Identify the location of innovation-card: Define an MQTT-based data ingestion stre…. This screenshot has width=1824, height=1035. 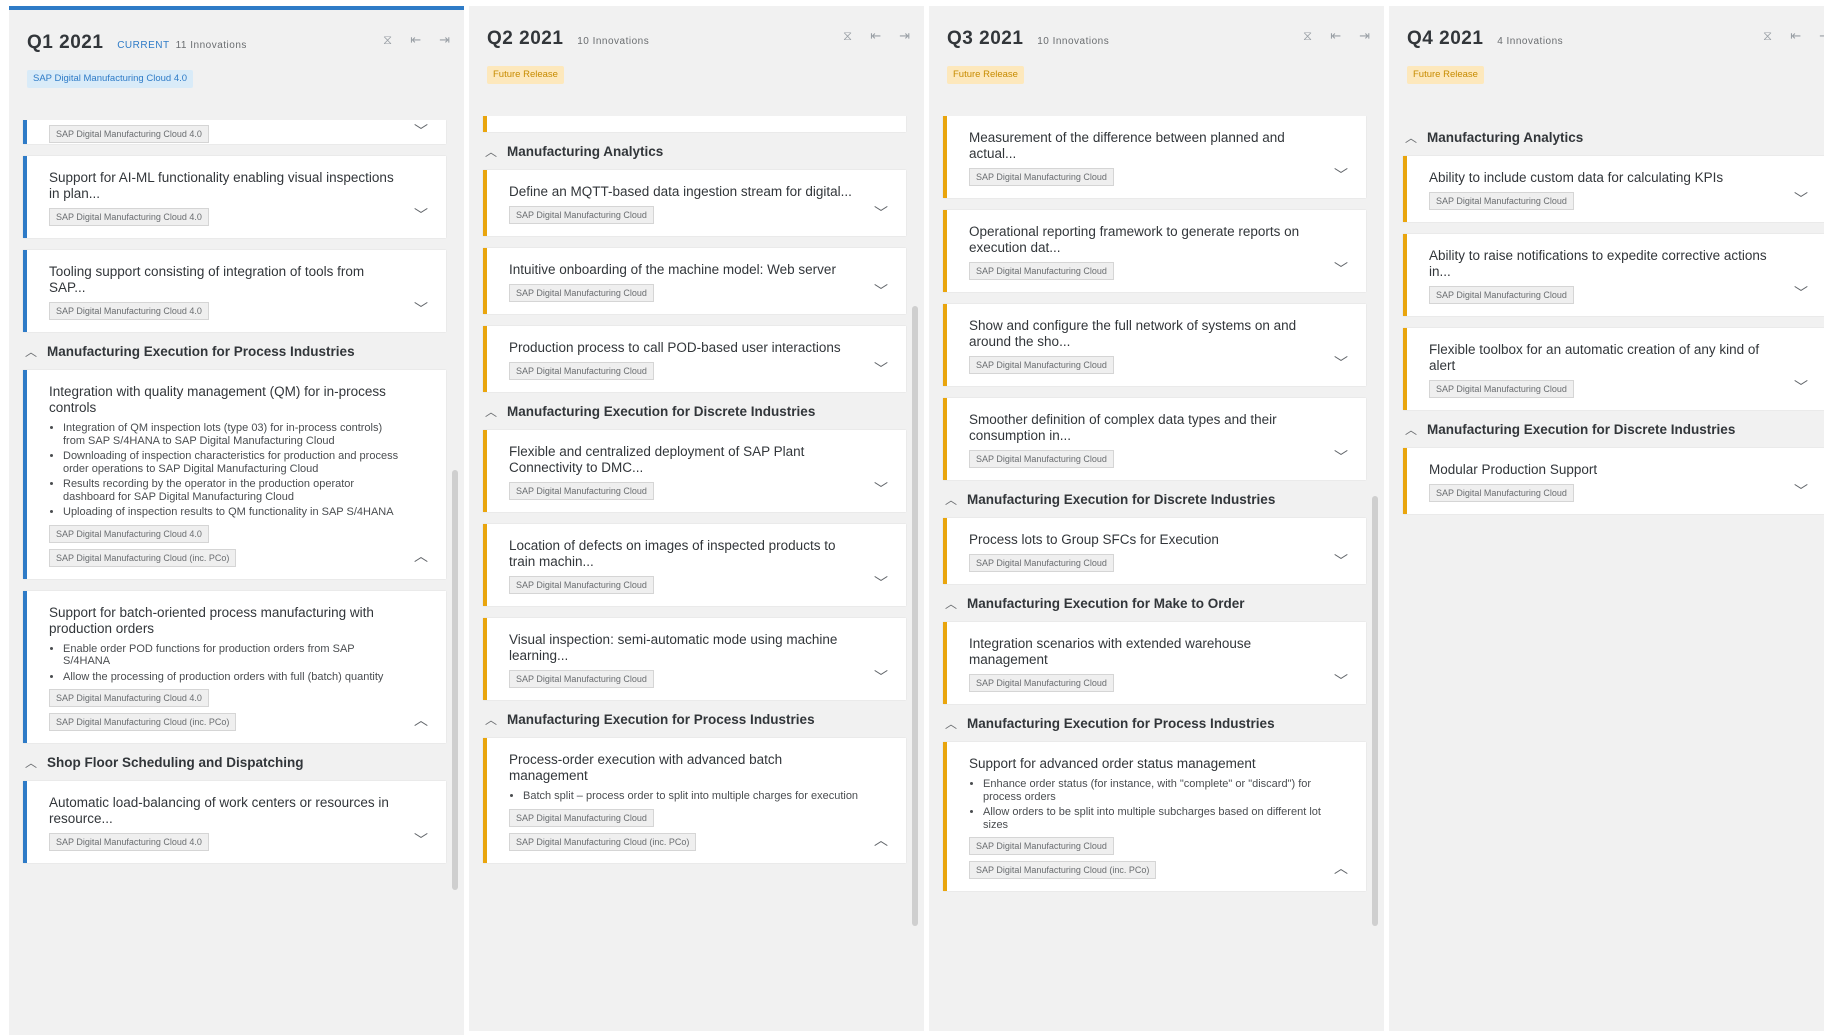
(694, 203).